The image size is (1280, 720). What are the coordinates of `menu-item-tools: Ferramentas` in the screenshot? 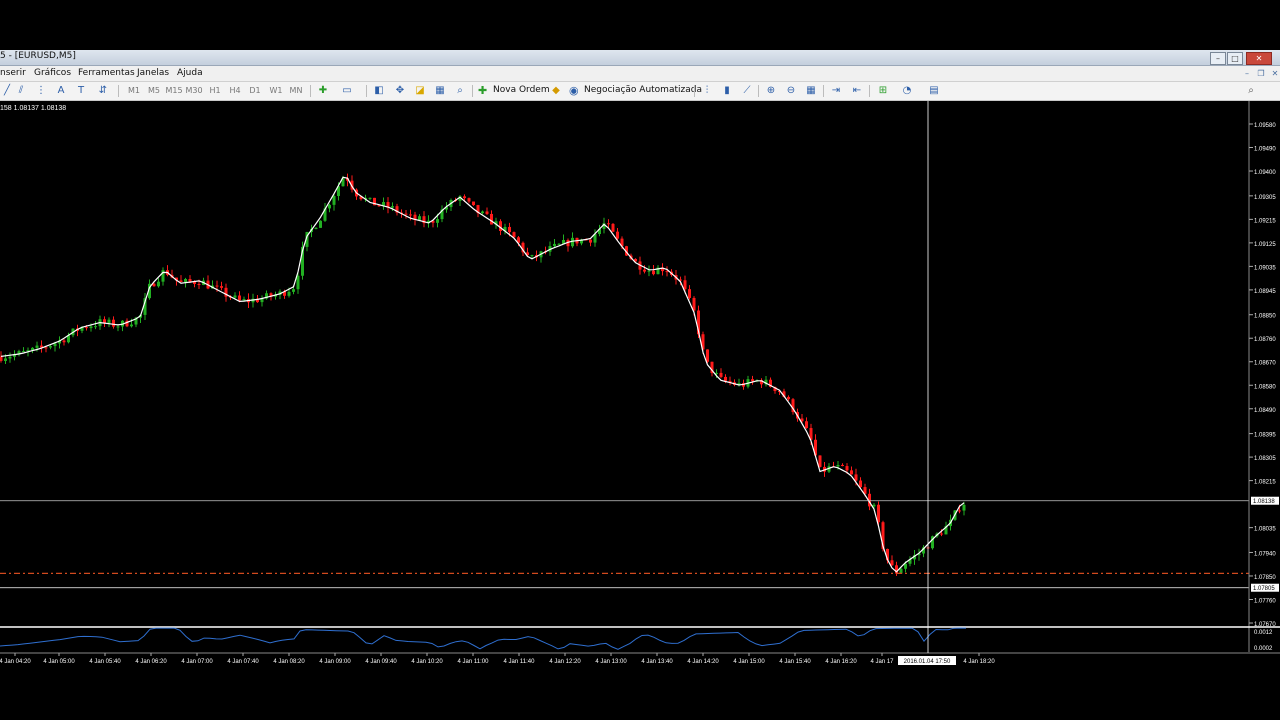 It's located at (106, 73).